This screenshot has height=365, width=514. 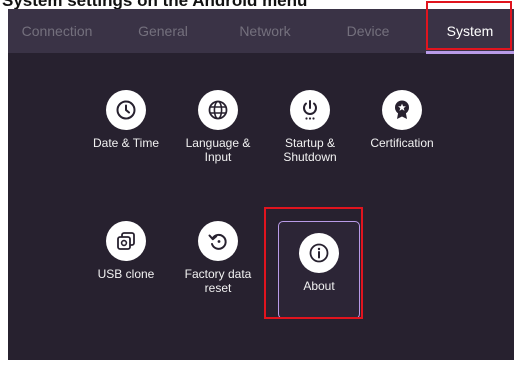 What do you see at coordinates (57, 31) in the screenshot?
I see `tab-connection: Connection` at bounding box center [57, 31].